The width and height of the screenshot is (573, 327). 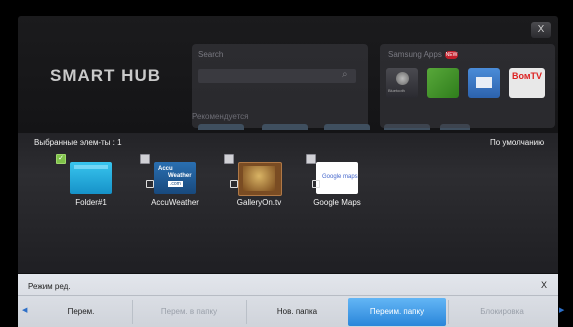 I want to click on selected-items-label: Выбранные элем-ты : 1, so click(x=78, y=142).